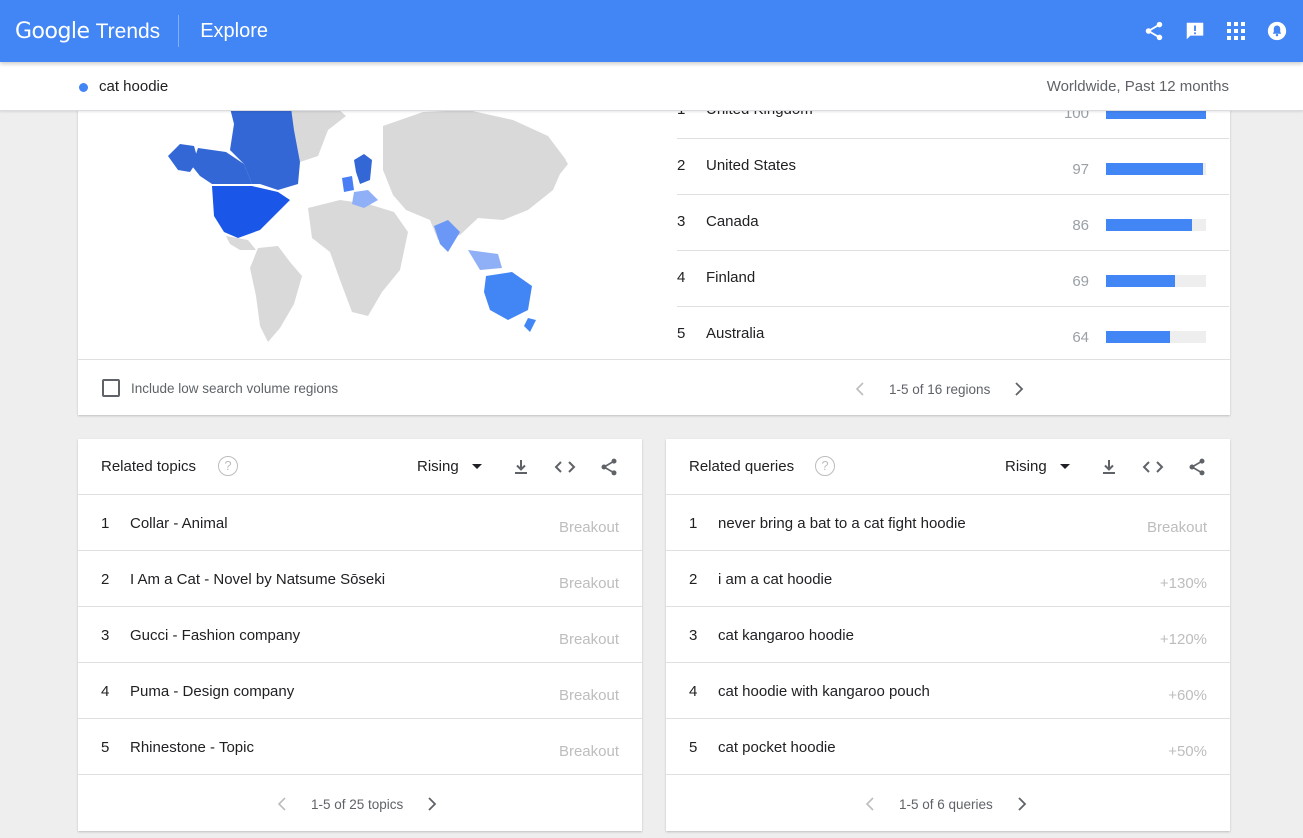  Describe the element at coordinates (732, 221) in the screenshot. I see `region-name: Canada` at that location.